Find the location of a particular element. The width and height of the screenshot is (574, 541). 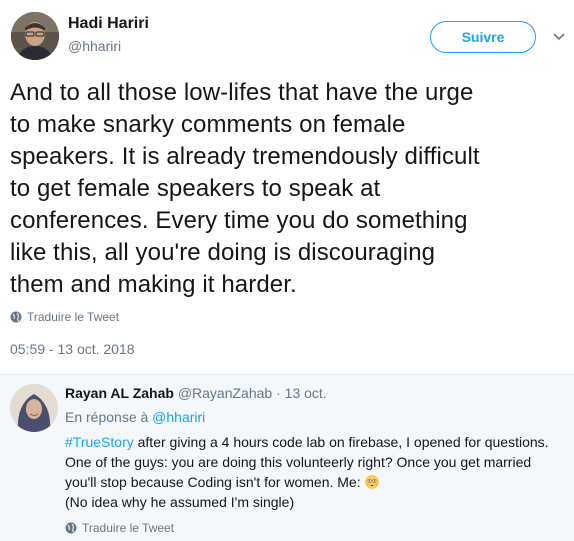

follow-button: Suivre is located at coordinates (483, 37).